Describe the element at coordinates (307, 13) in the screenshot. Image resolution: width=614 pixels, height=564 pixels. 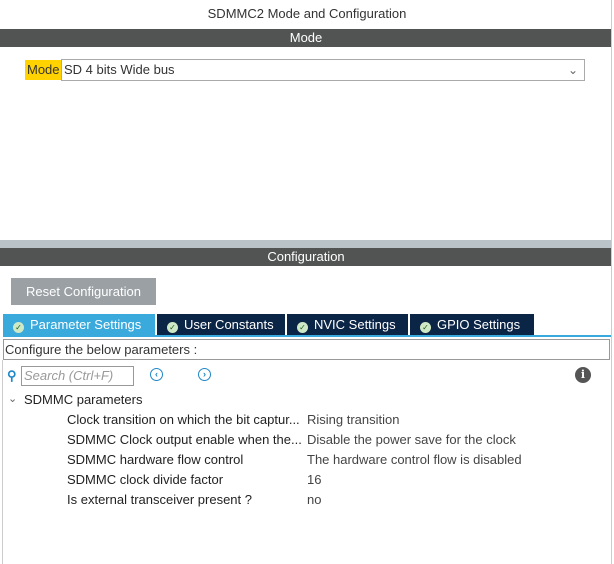
I see `window-title: SDMMC2 Mode and Configuration` at that location.